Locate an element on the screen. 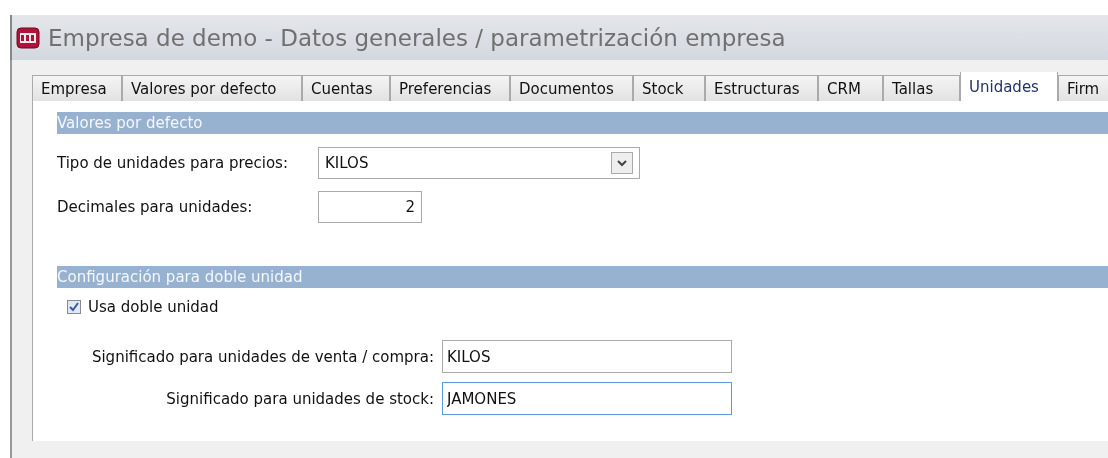  tab: Estructuras is located at coordinates (761, 88).